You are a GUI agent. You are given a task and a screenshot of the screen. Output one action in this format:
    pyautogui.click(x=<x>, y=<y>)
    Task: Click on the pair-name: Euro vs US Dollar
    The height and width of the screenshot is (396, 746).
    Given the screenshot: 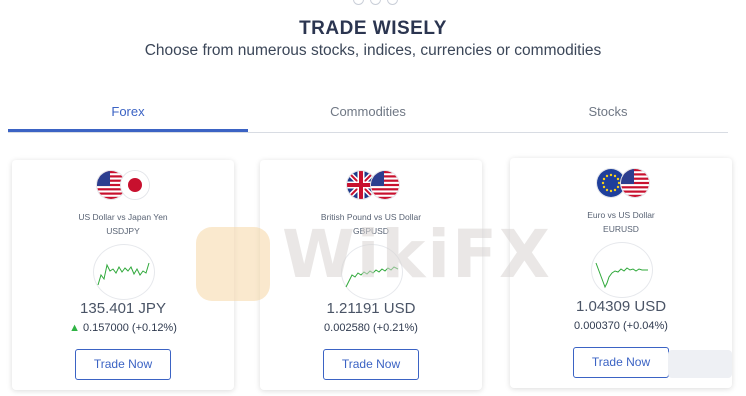 What is the action you would take?
    pyautogui.click(x=621, y=215)
    